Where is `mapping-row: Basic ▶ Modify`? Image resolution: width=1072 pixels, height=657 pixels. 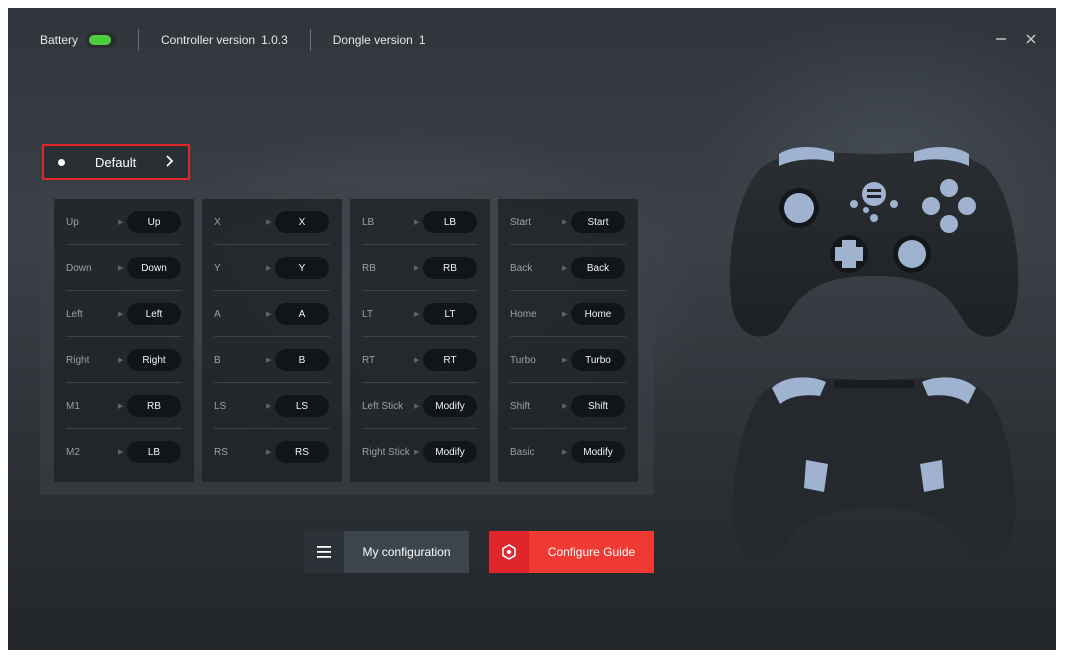 mapping-row: Basic ▶ Modify is located at coordinates (568, 452).